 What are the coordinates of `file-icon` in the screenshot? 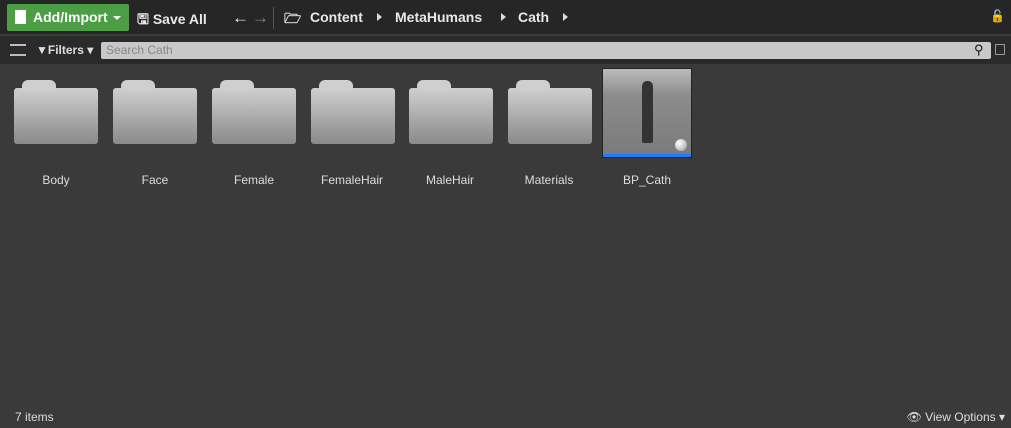 It's located at (20, 17).